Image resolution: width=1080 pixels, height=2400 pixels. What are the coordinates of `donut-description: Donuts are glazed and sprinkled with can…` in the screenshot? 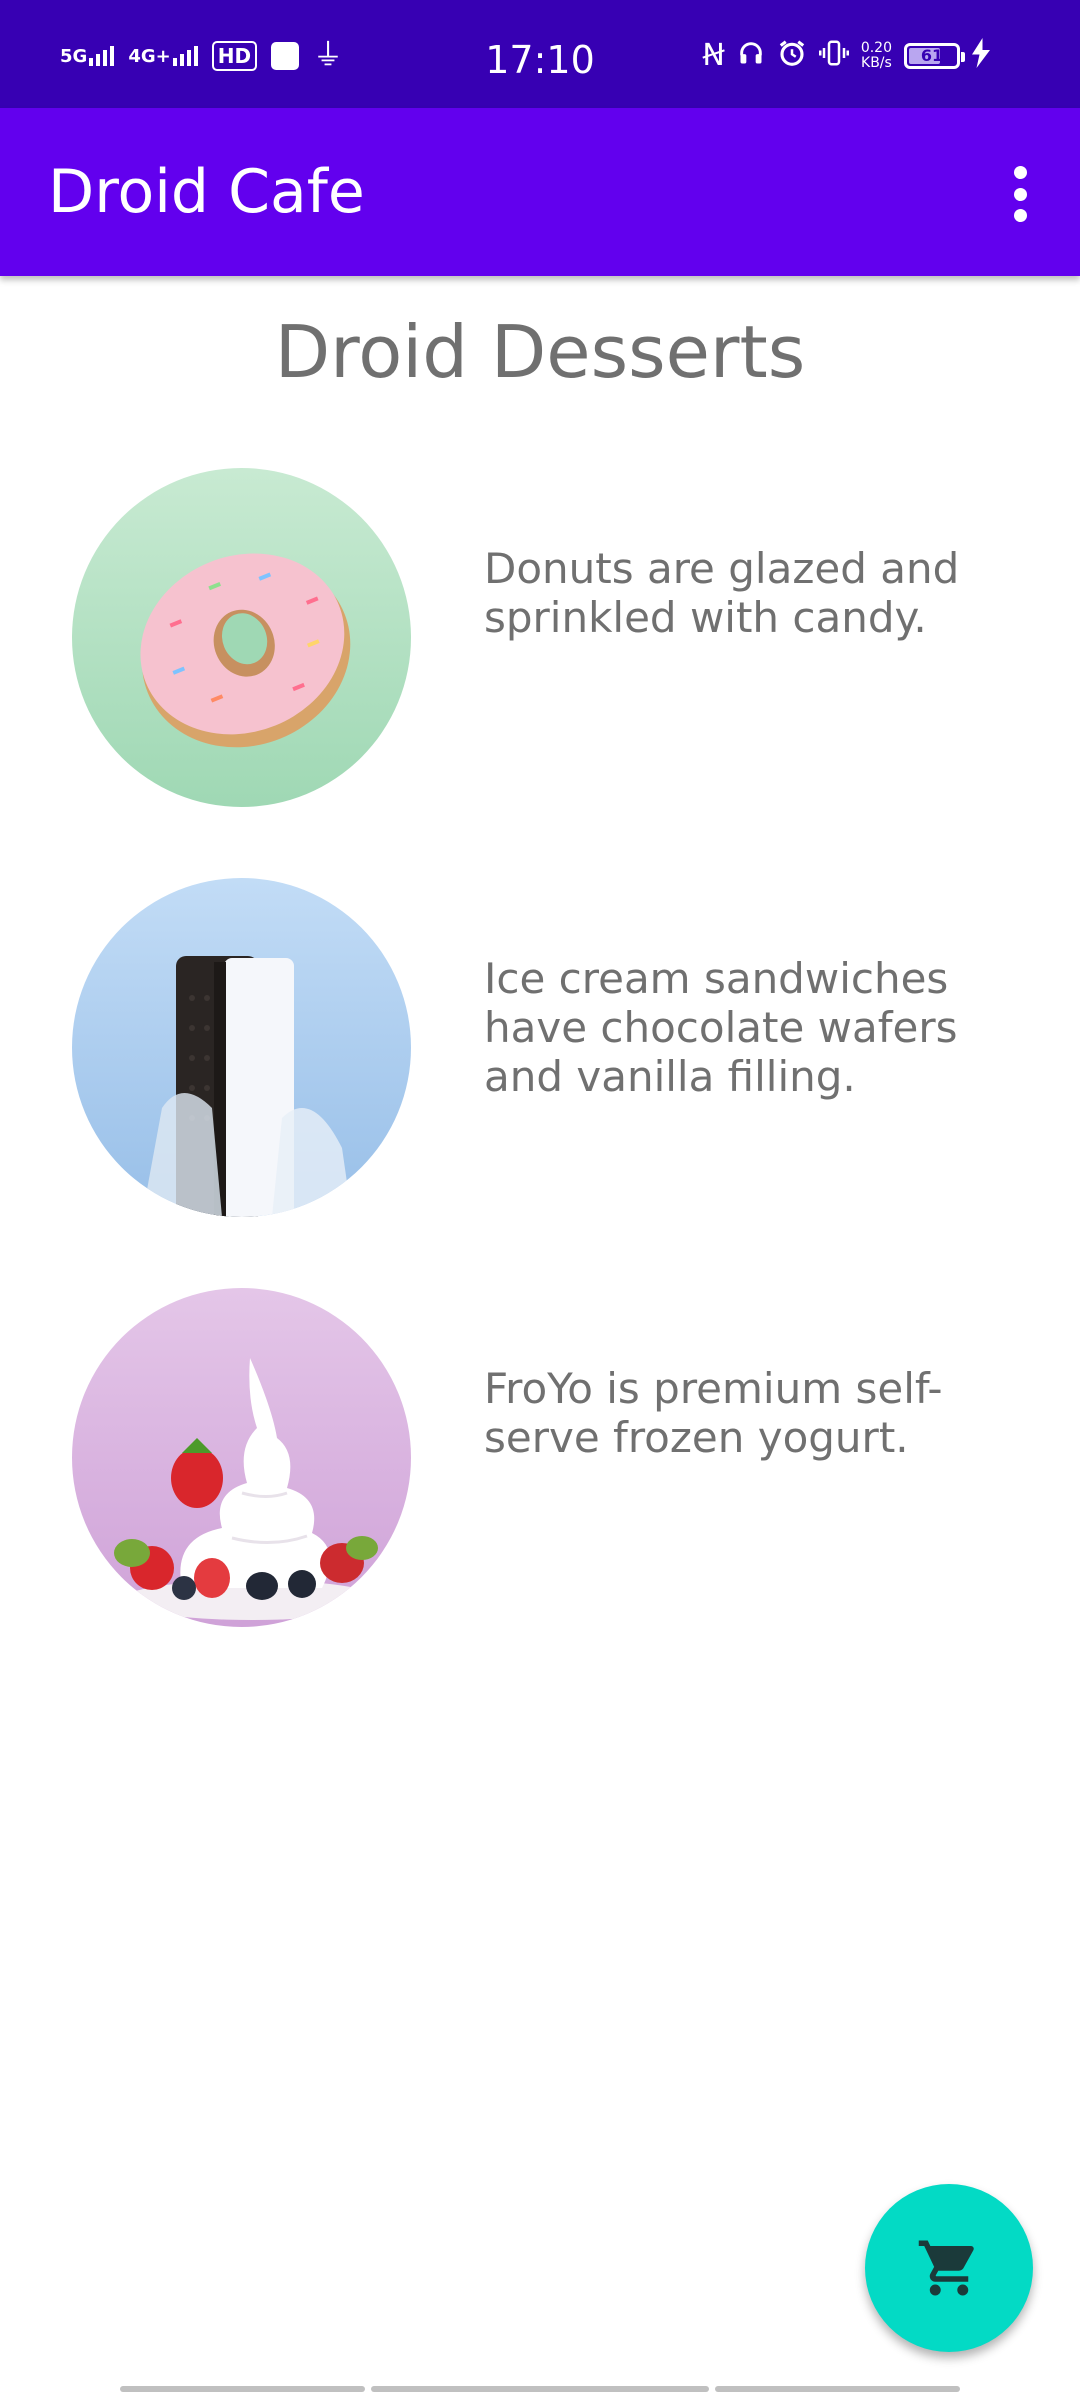 It's located at (722, 593).